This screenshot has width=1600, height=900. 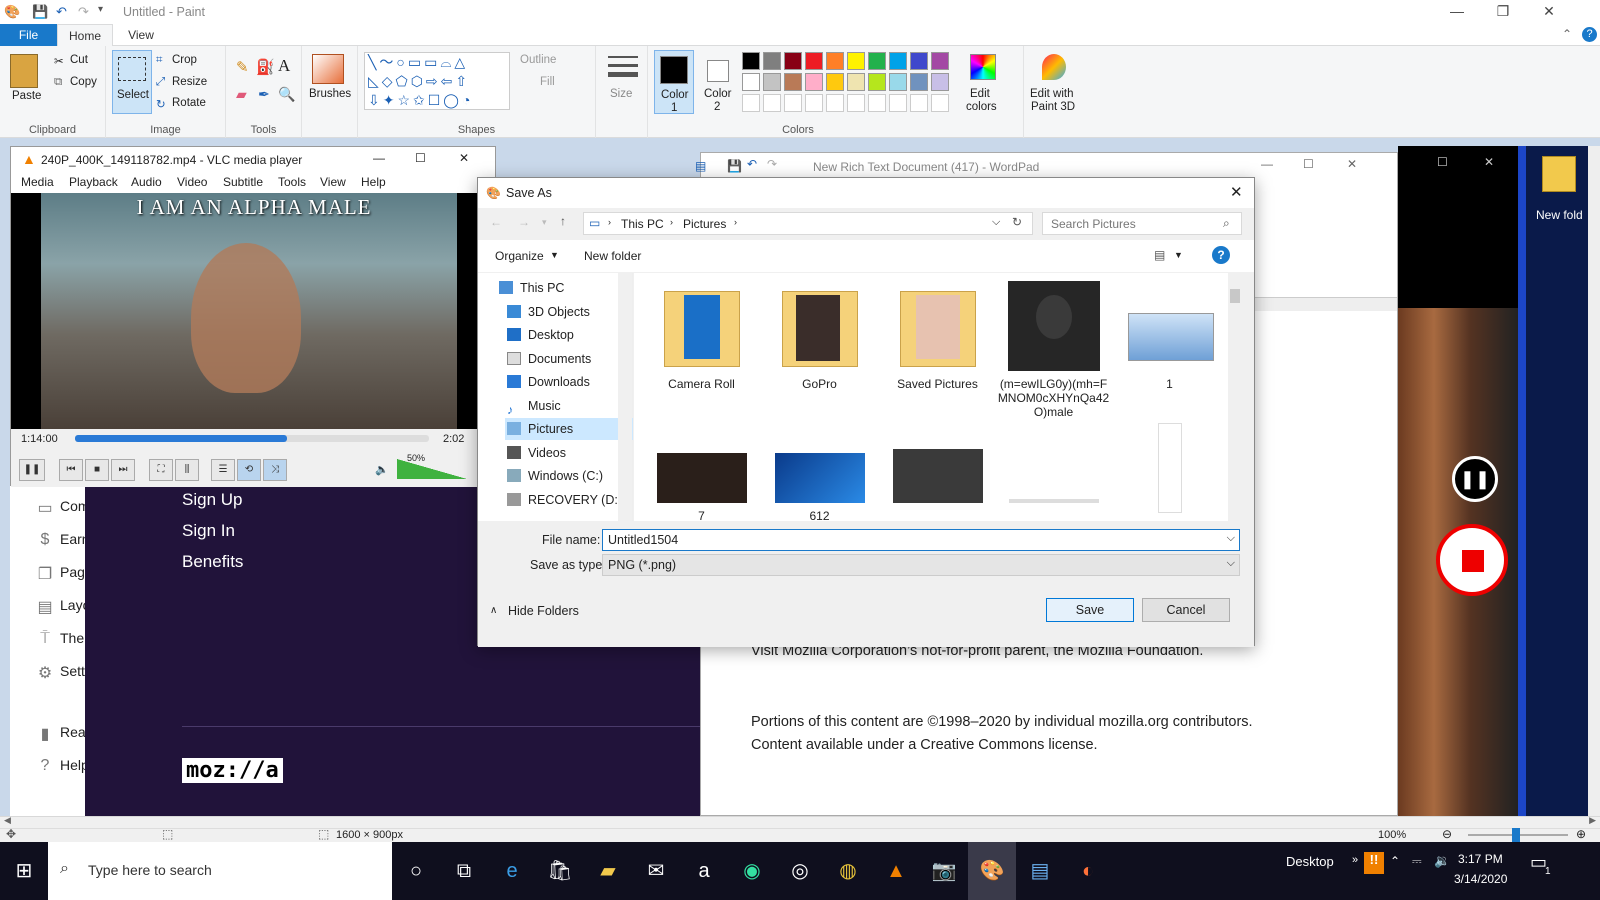 I want to click on file-scrollbar, so click(x=1235, y=397).